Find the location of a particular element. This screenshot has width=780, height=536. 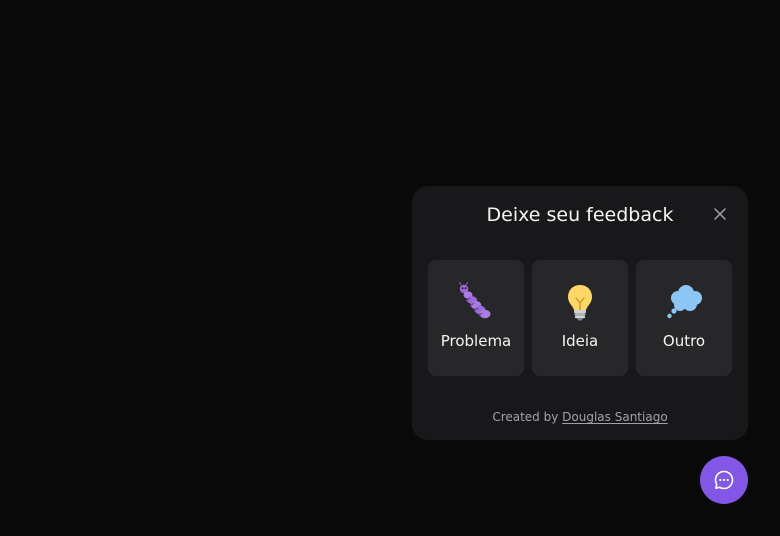

footer-prefix: Created by is located at coordinates (525, 417).